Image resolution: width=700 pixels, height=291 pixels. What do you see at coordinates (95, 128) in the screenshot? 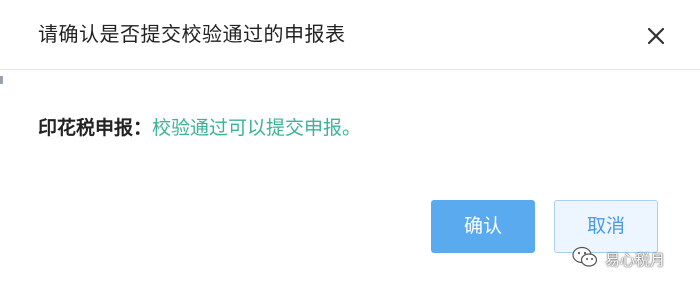
I see `tax-type-label: 印花税申报：` at bounding box center [95, 128].